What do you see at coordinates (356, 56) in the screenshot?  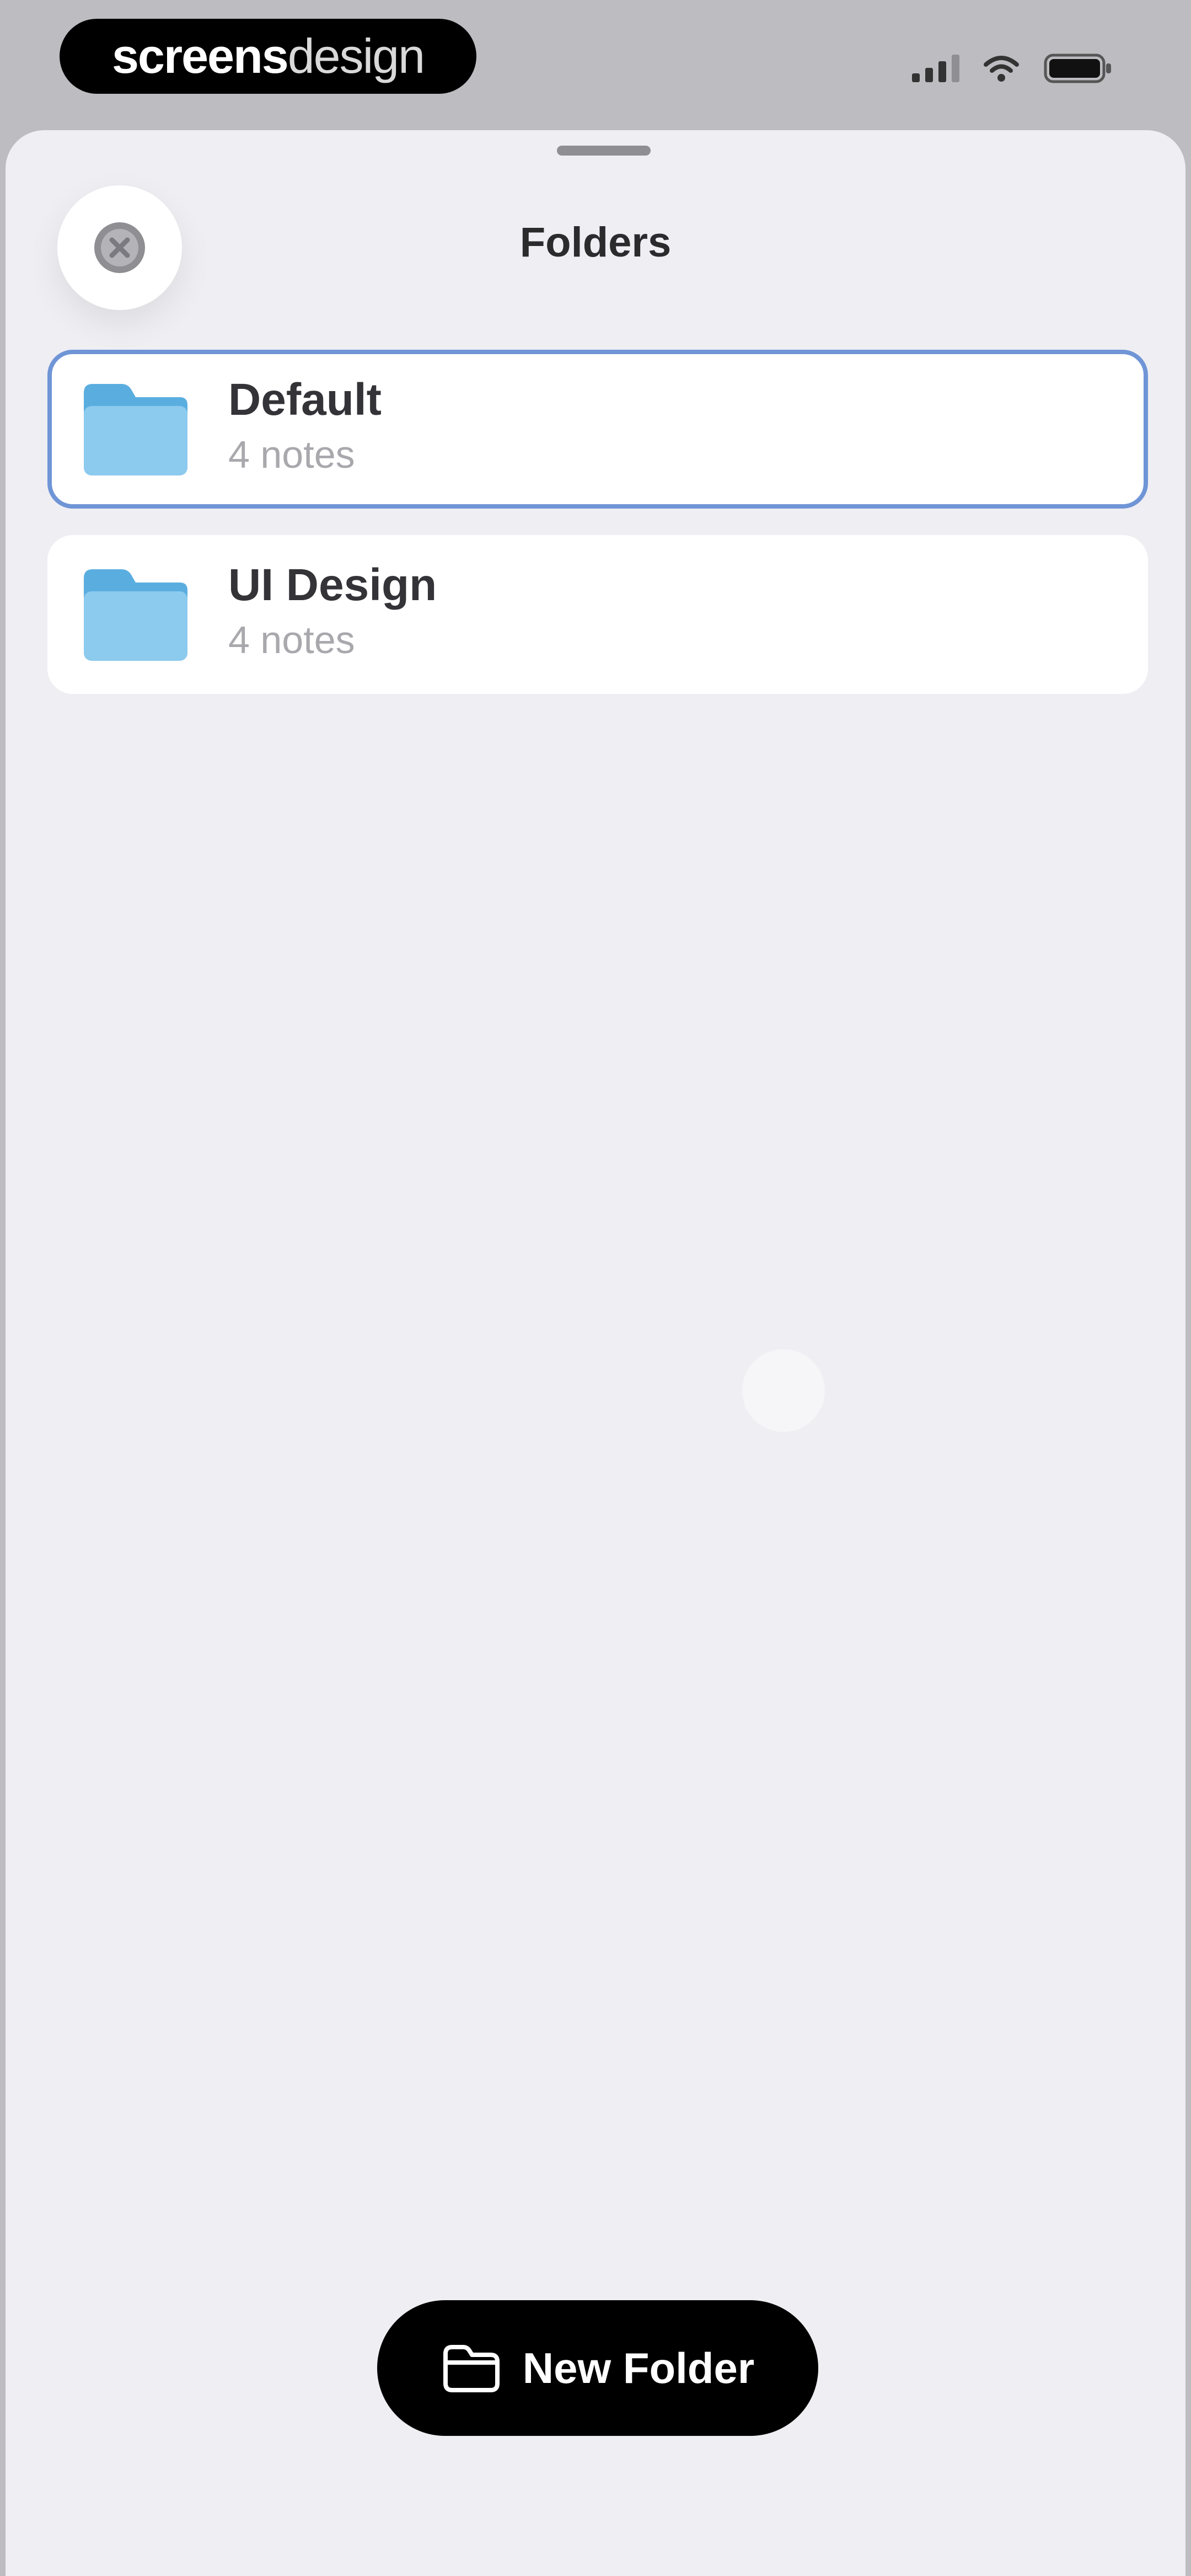 I see `brand-logo-light: design` at bounding box center [356, 56].